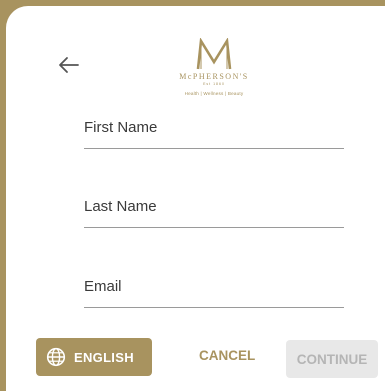  Describe the element at coordinates (227, 355) in the screenshot. I see `cancel-button: CANCEL` at that location.